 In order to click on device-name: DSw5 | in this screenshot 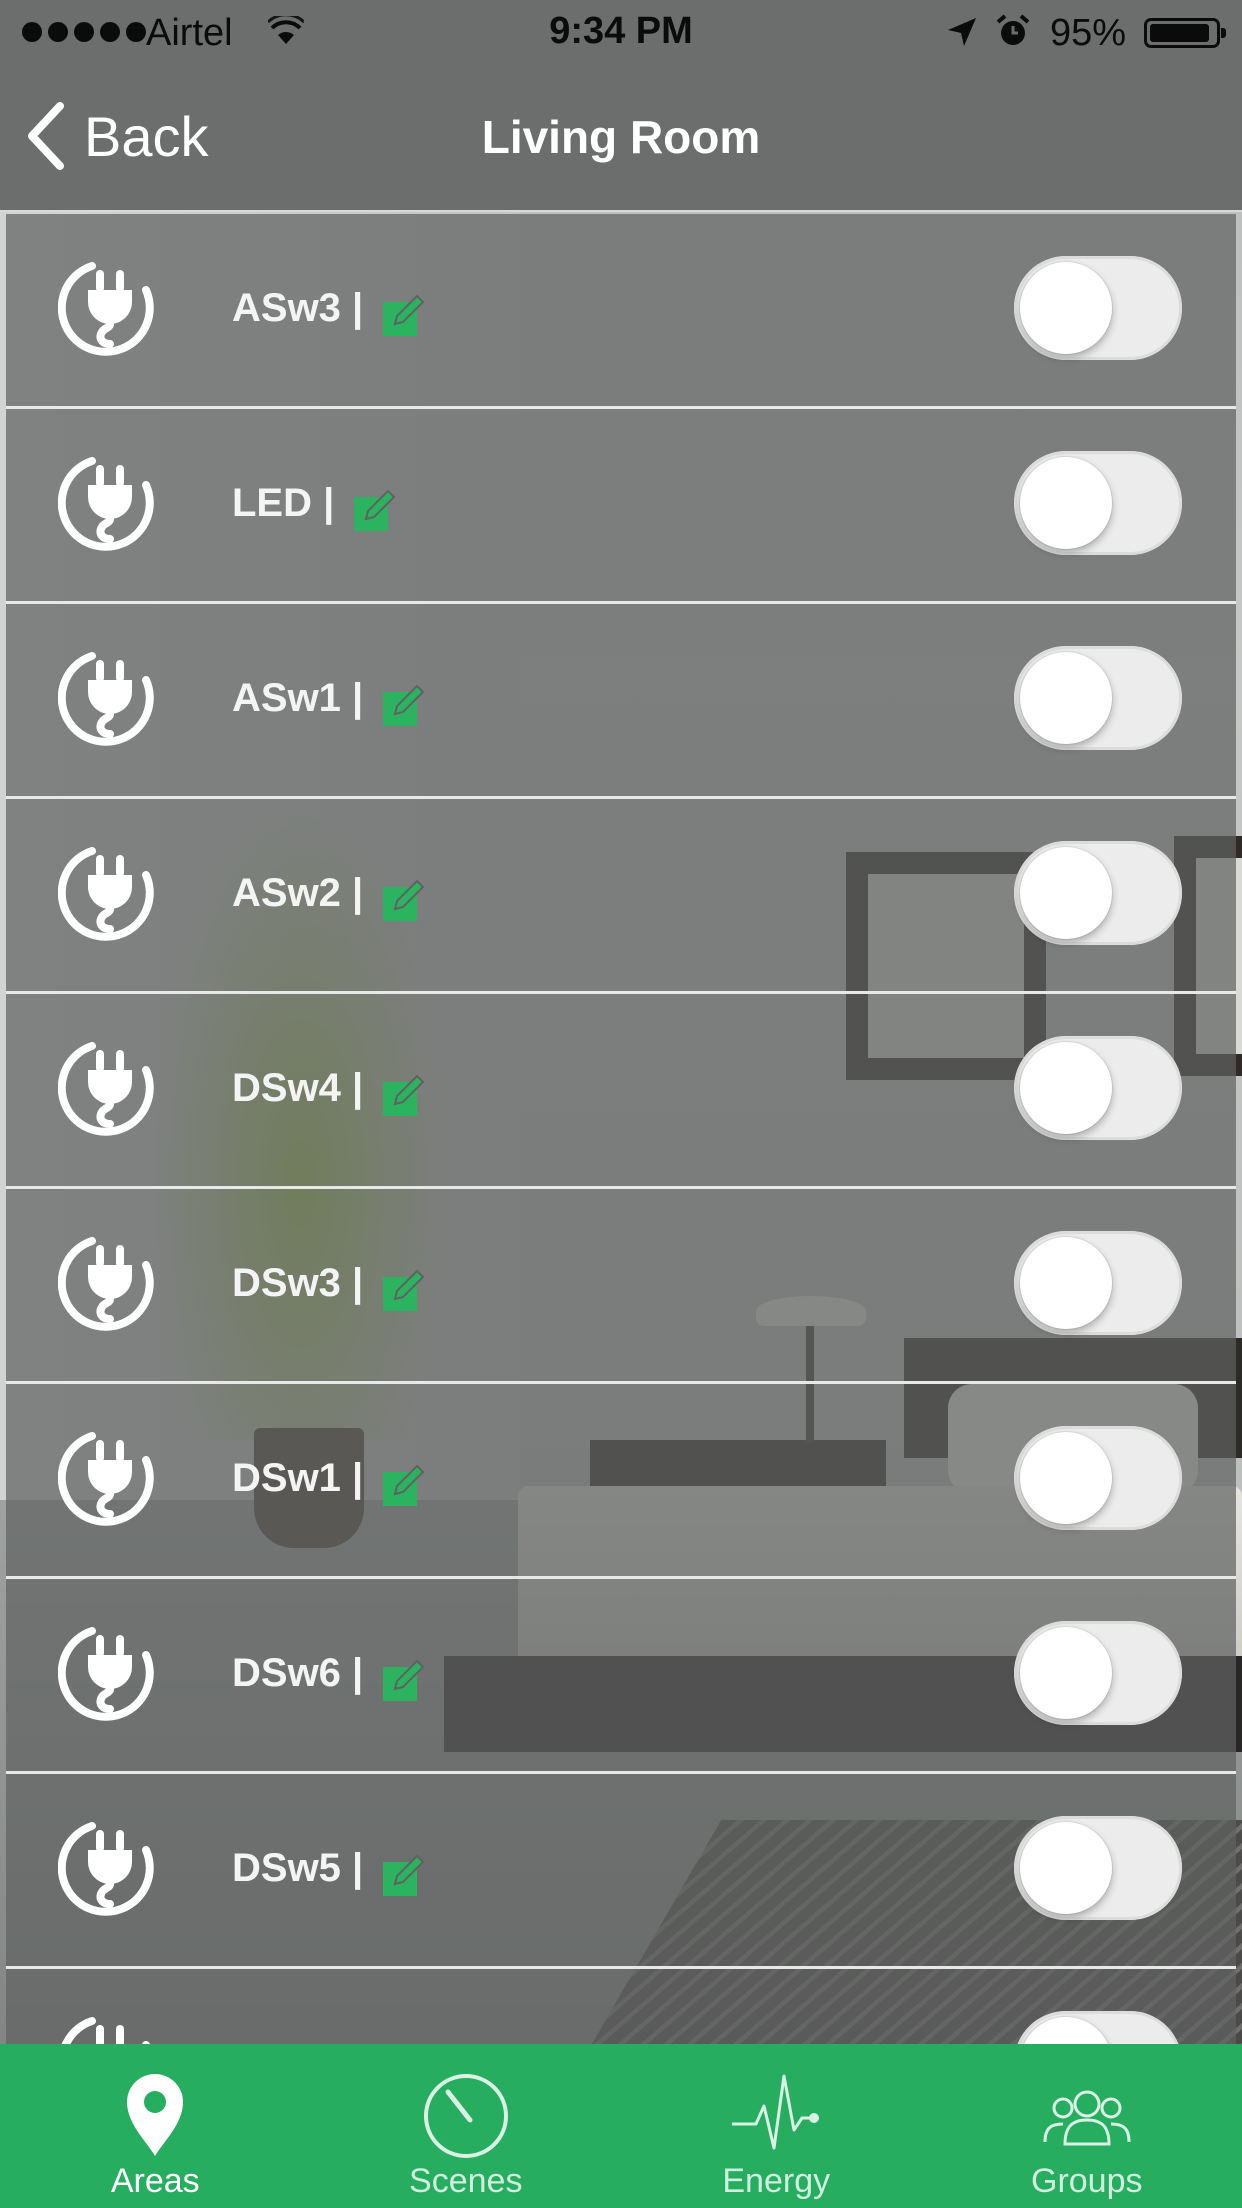, I will do `click(298, 1867)`.